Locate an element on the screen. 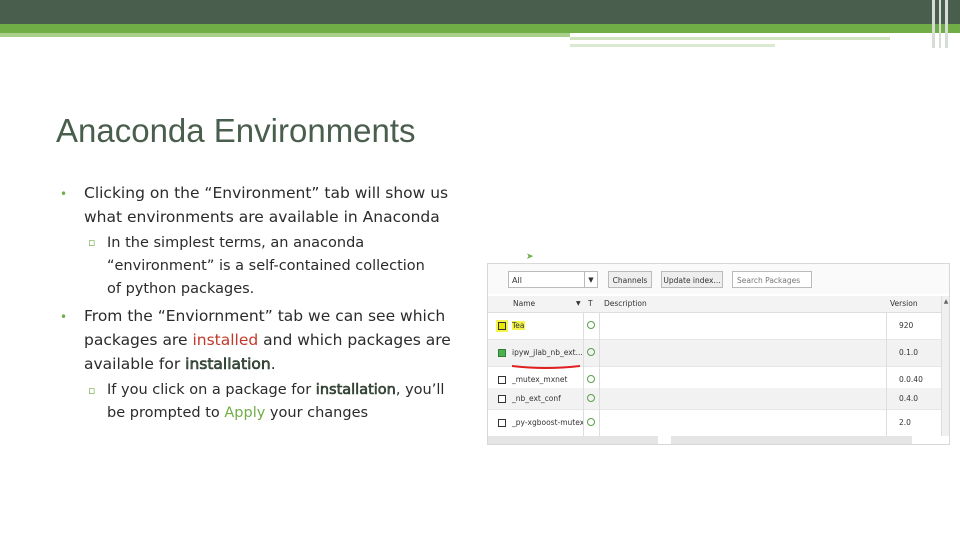 Image resolution: width=960 pixels, height=540 pixels. header-green-bar is located at coordinates (480, 28).